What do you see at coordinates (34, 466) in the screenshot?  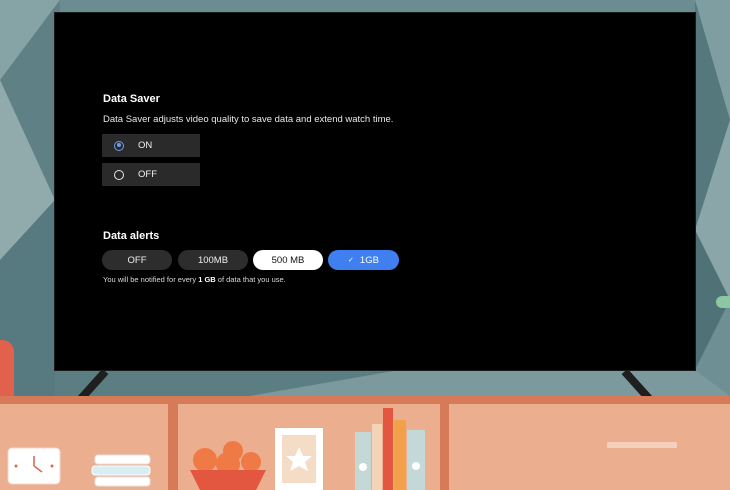 I see `clock-icon` at bounding box center [34, 466].